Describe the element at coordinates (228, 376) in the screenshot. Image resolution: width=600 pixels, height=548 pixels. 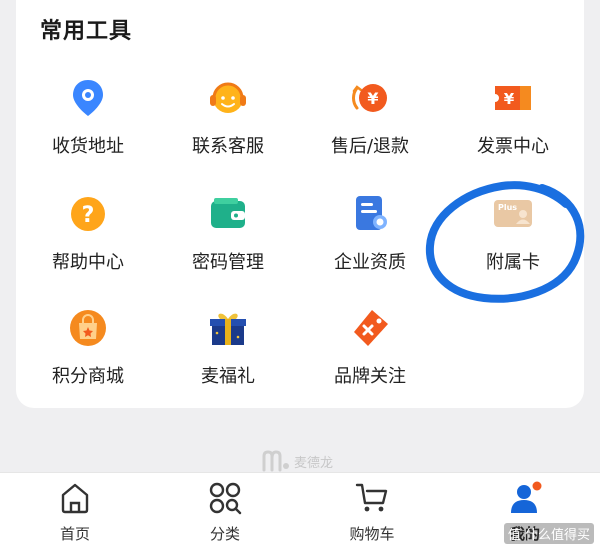
I see `tool-label: 麦福礼` at that location.